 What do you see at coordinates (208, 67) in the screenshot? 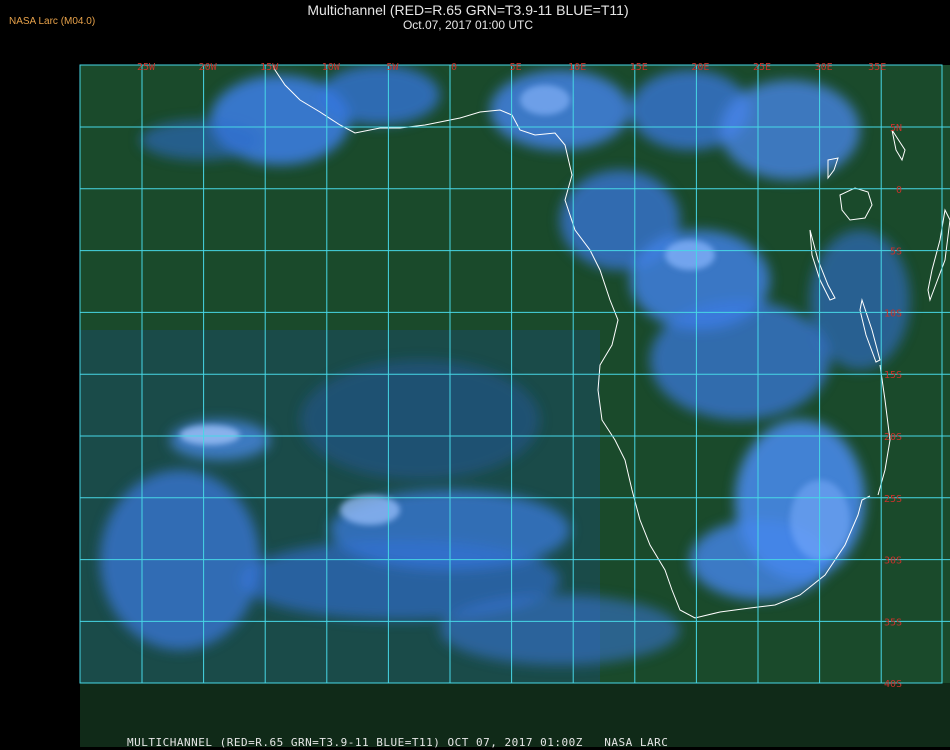
I see `longitude-label: 20W` at bounding box center [208, 67].